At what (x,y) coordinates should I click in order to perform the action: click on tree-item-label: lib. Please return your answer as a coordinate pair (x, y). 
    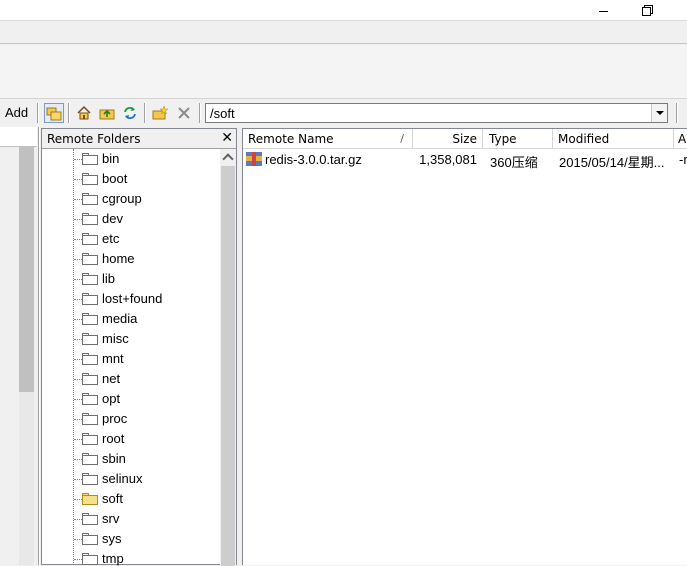
    Looking at the image, I should click on (109, 278).